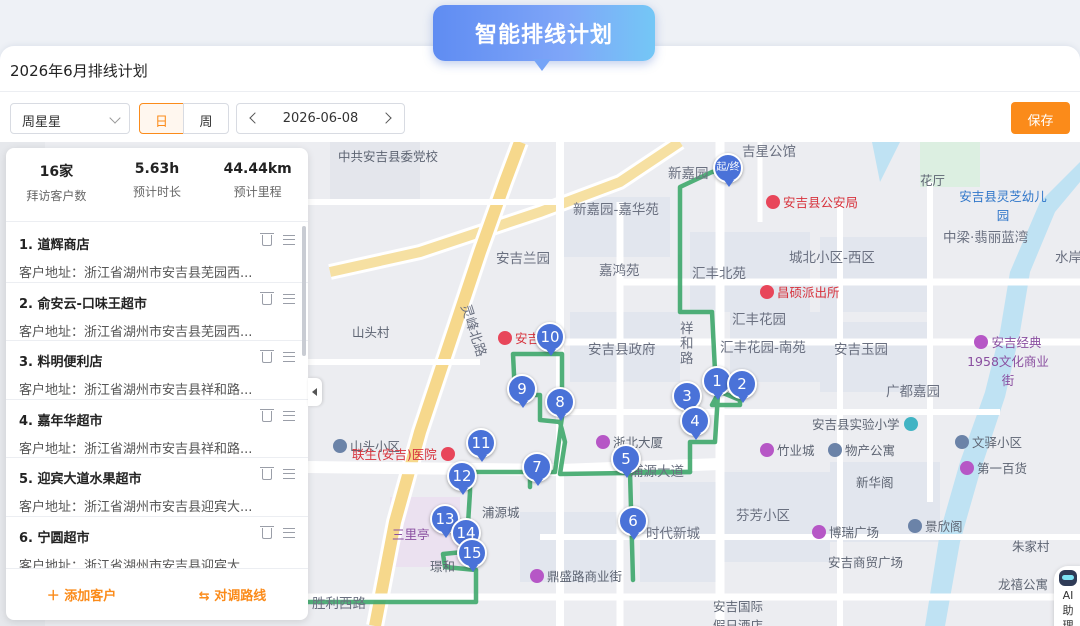  I want to click on poi-label: 景欣阁, so click(935, 525).